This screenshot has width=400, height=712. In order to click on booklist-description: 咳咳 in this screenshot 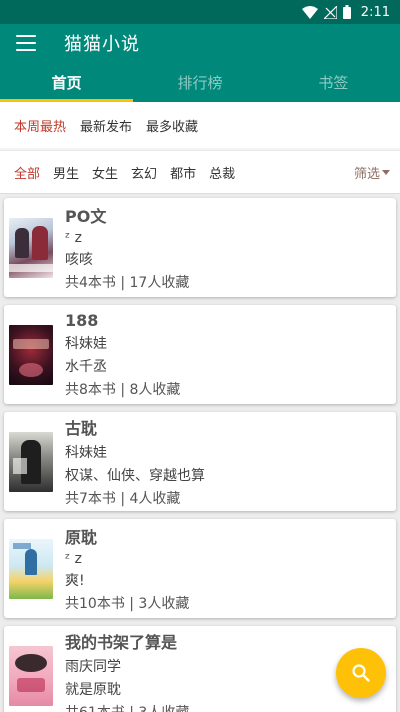, I will do `click(79, 260)`.